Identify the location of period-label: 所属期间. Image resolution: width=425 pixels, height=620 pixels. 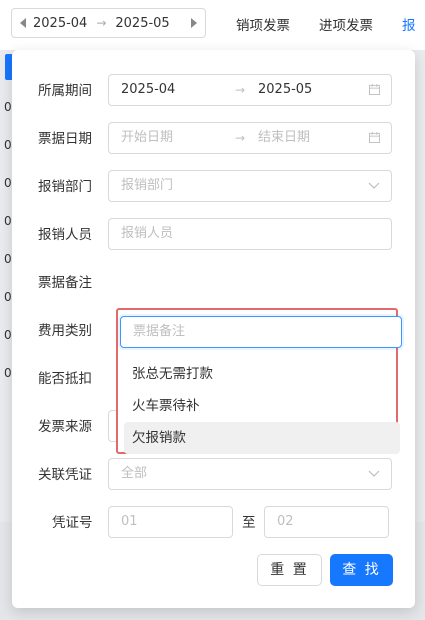
(65, 91).